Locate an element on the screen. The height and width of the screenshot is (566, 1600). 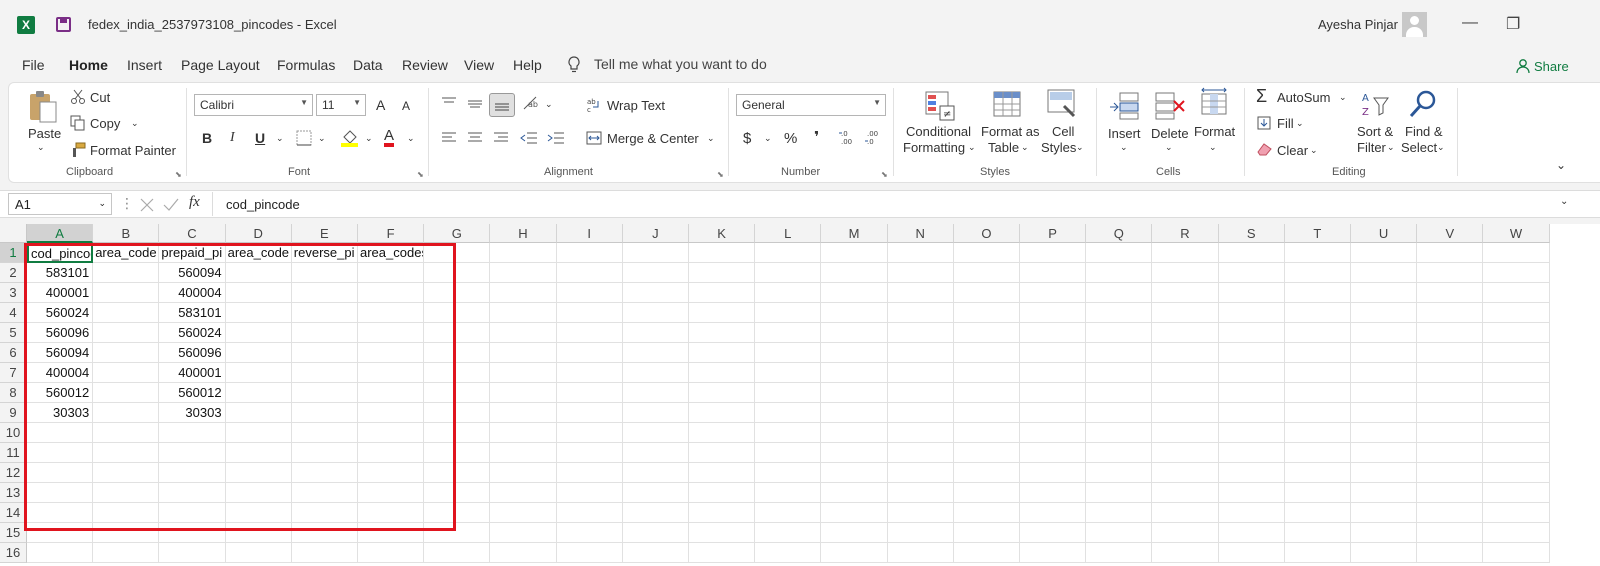
cell-g12 is located at coordinates (457, 473).